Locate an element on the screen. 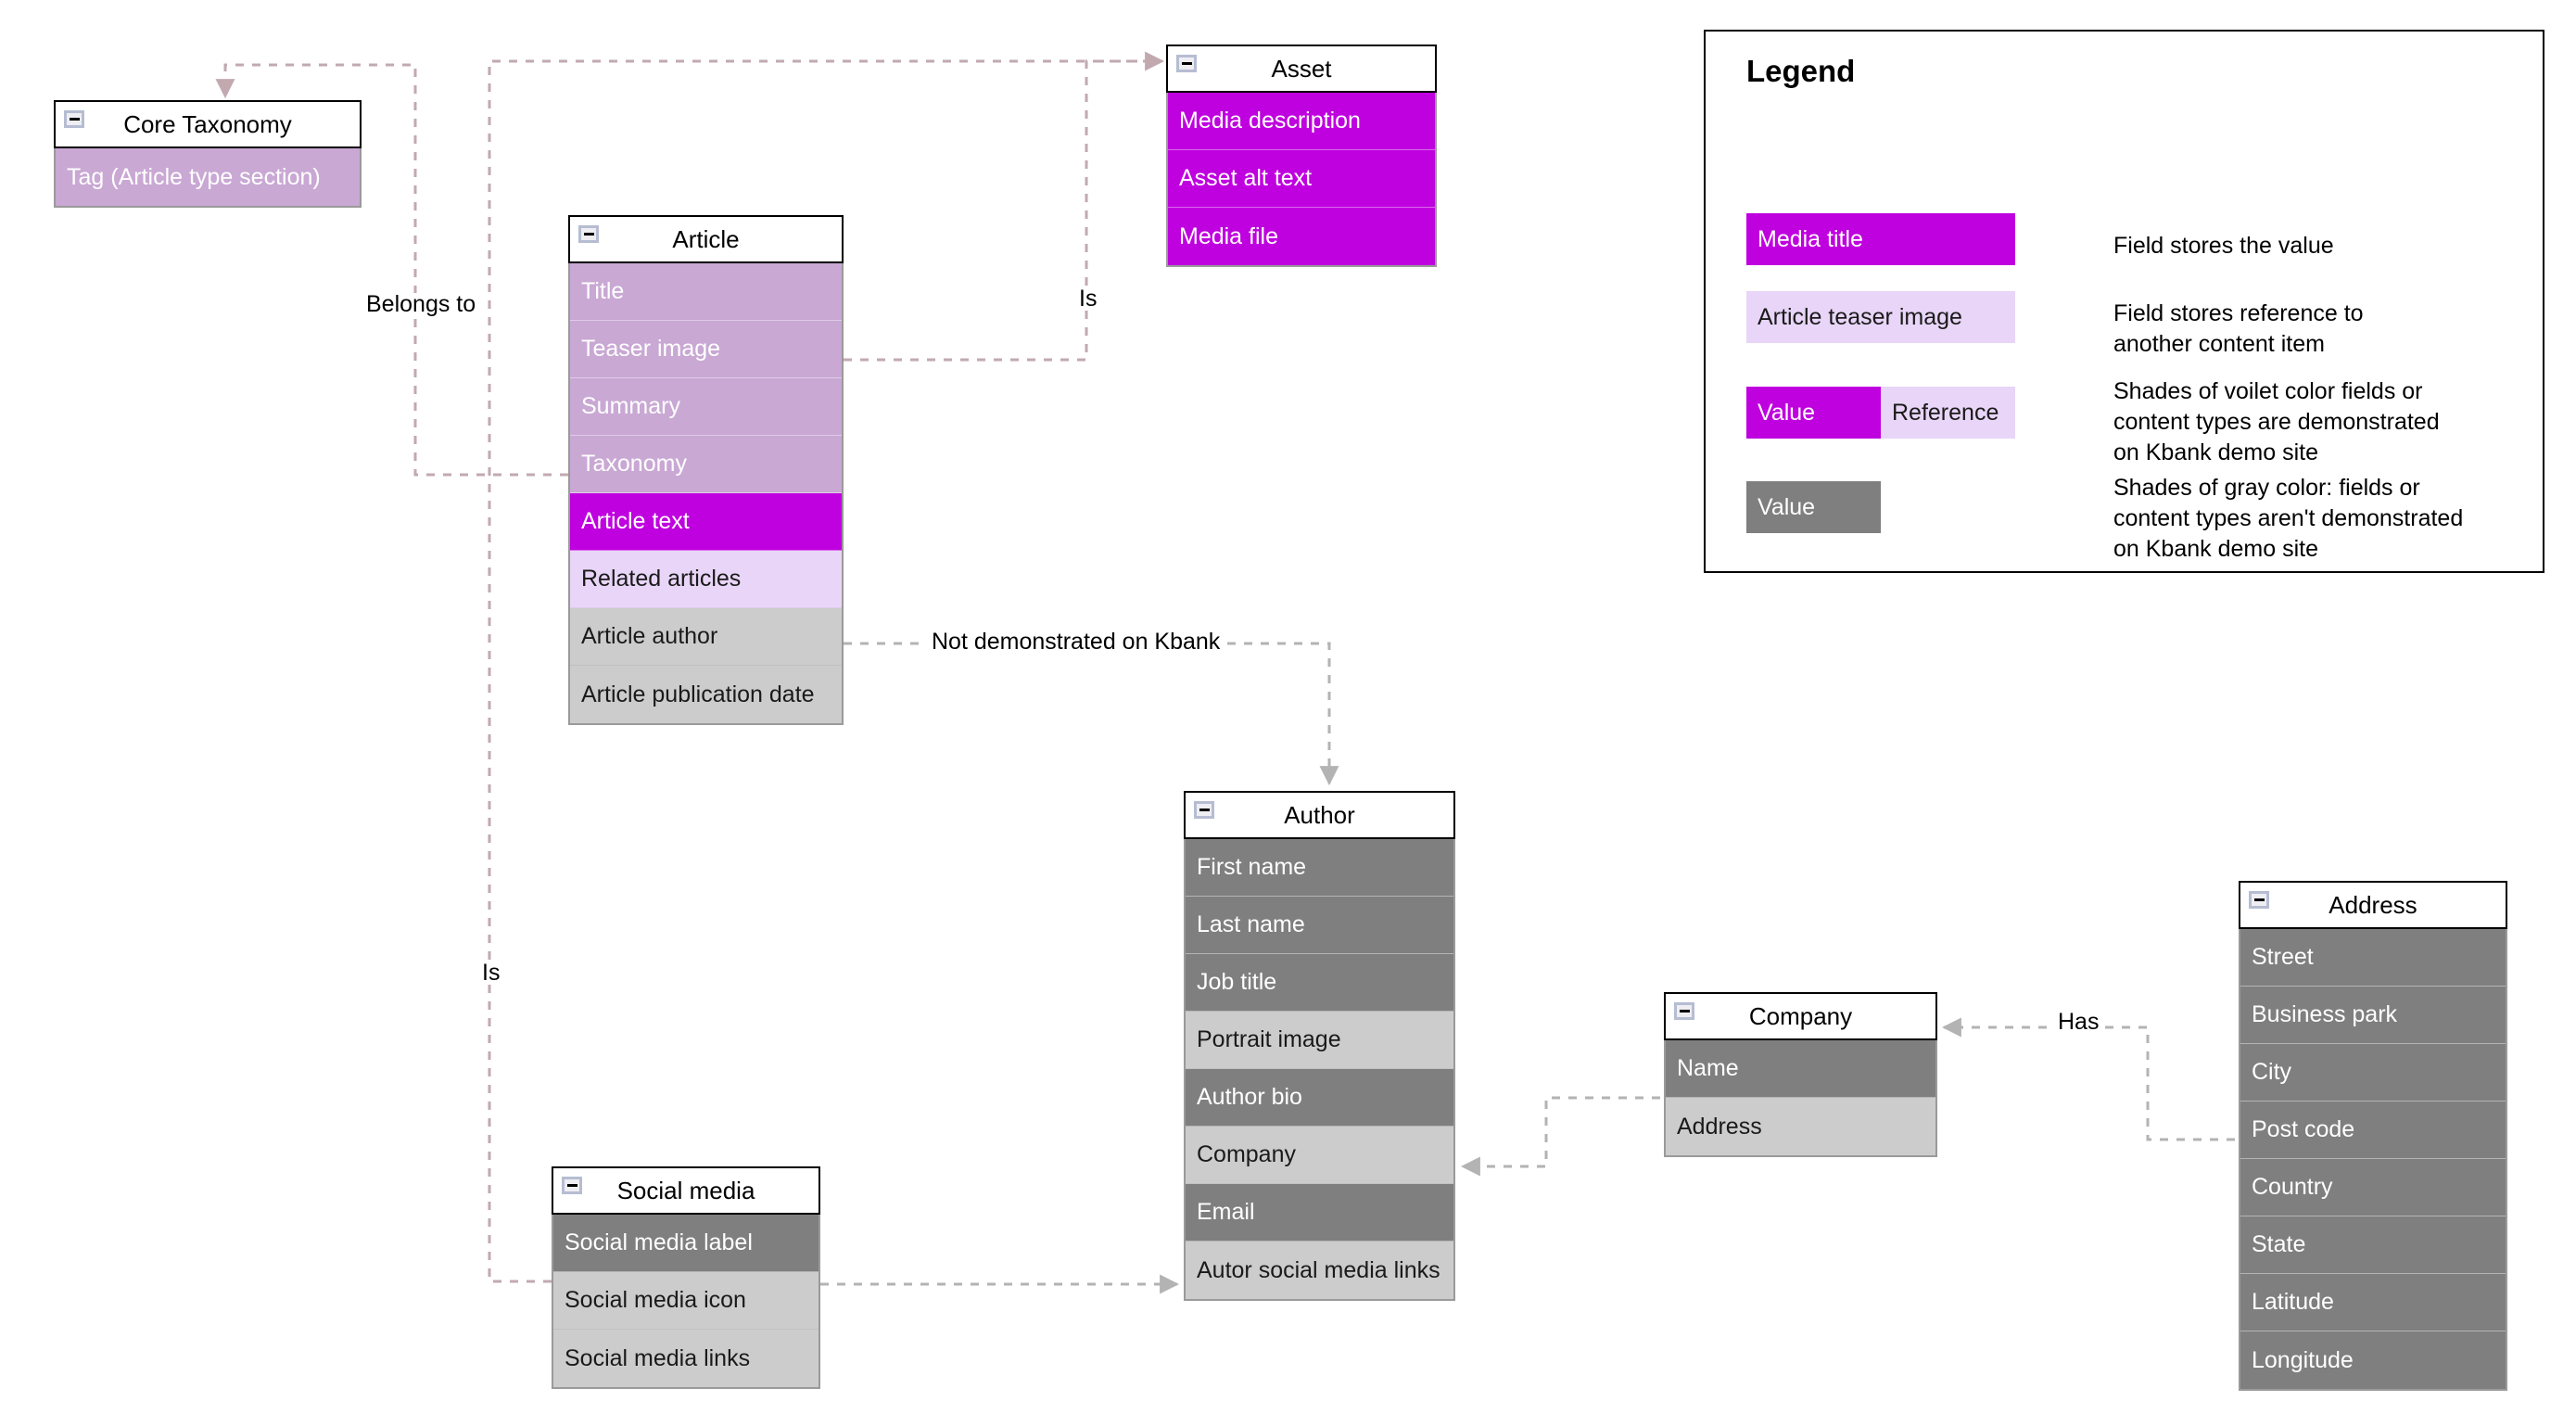 The height and width of the screenshot is (1401, 2576). field-row: Address is located at coordinates (1800, 1126).